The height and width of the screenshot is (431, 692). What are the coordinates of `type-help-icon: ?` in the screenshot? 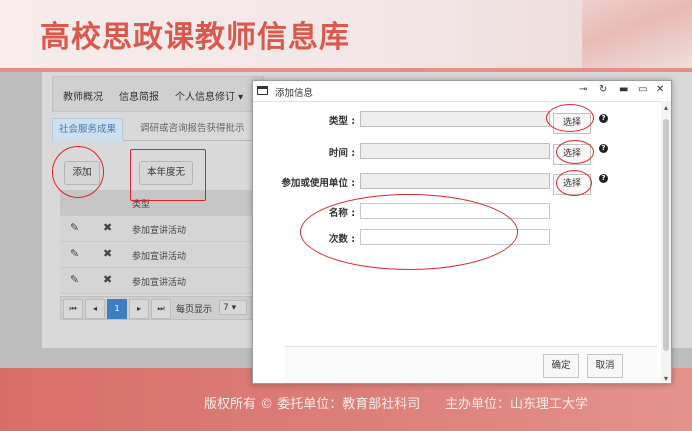 It's located at (603, 118).